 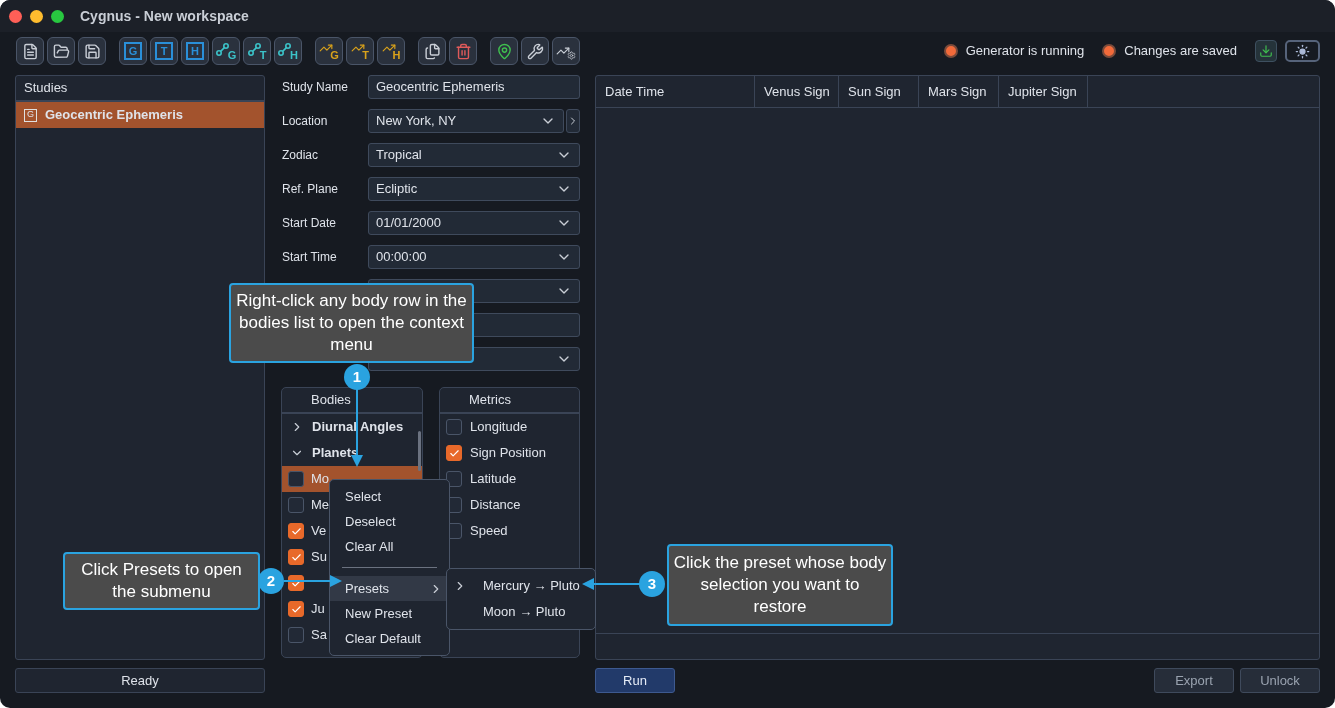 I want to click on metric-label: Longitude, so click(x=499, y=427).